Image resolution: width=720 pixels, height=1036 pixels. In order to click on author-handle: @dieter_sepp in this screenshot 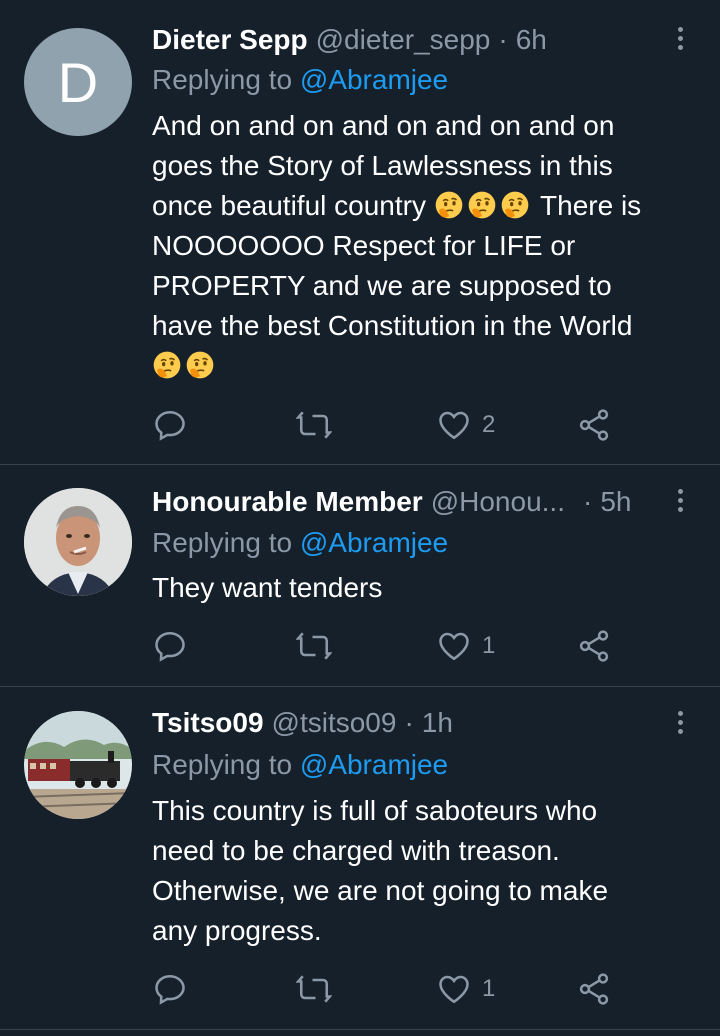, I will do `click(403, 40)`.